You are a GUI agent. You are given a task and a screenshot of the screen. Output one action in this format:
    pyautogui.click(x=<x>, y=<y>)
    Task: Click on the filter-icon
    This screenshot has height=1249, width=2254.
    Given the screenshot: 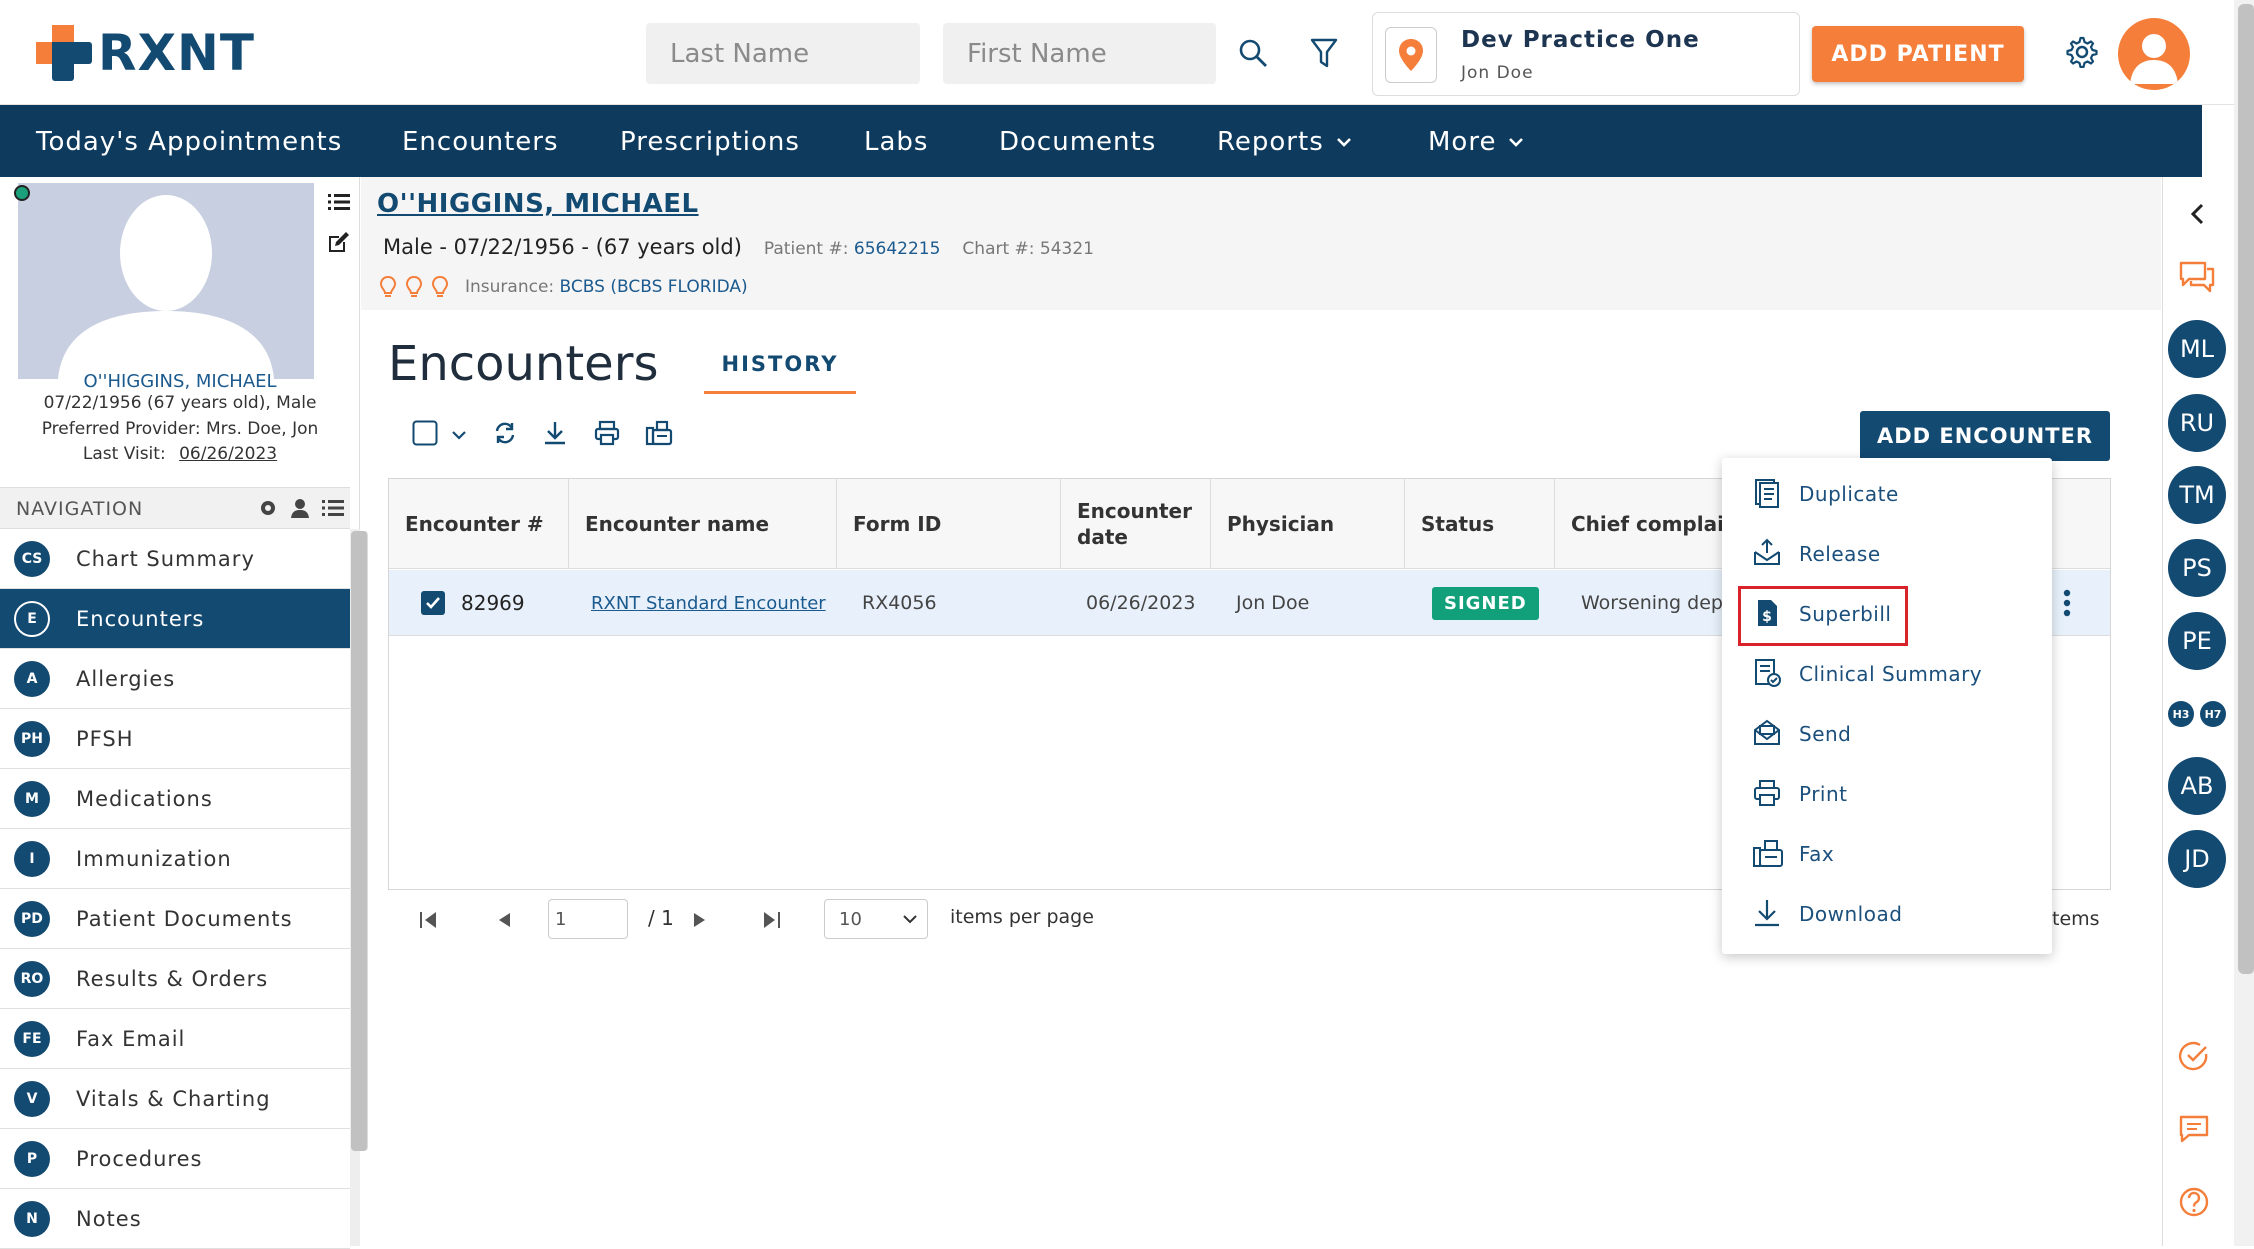 What is the action you would take?
    pyautogui.click(x=1324, y=54)
    